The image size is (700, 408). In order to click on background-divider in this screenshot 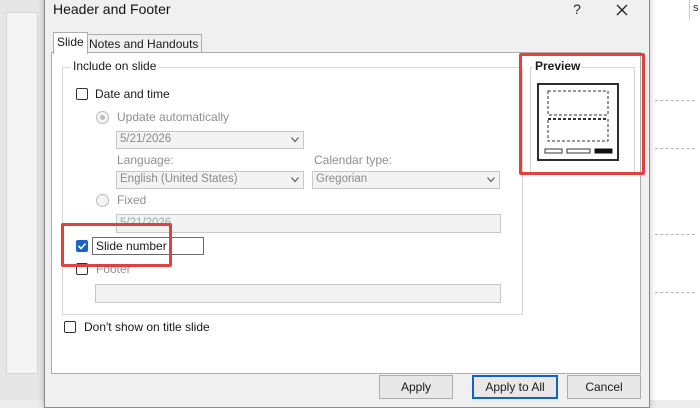, I will do `click(689, 10)`.